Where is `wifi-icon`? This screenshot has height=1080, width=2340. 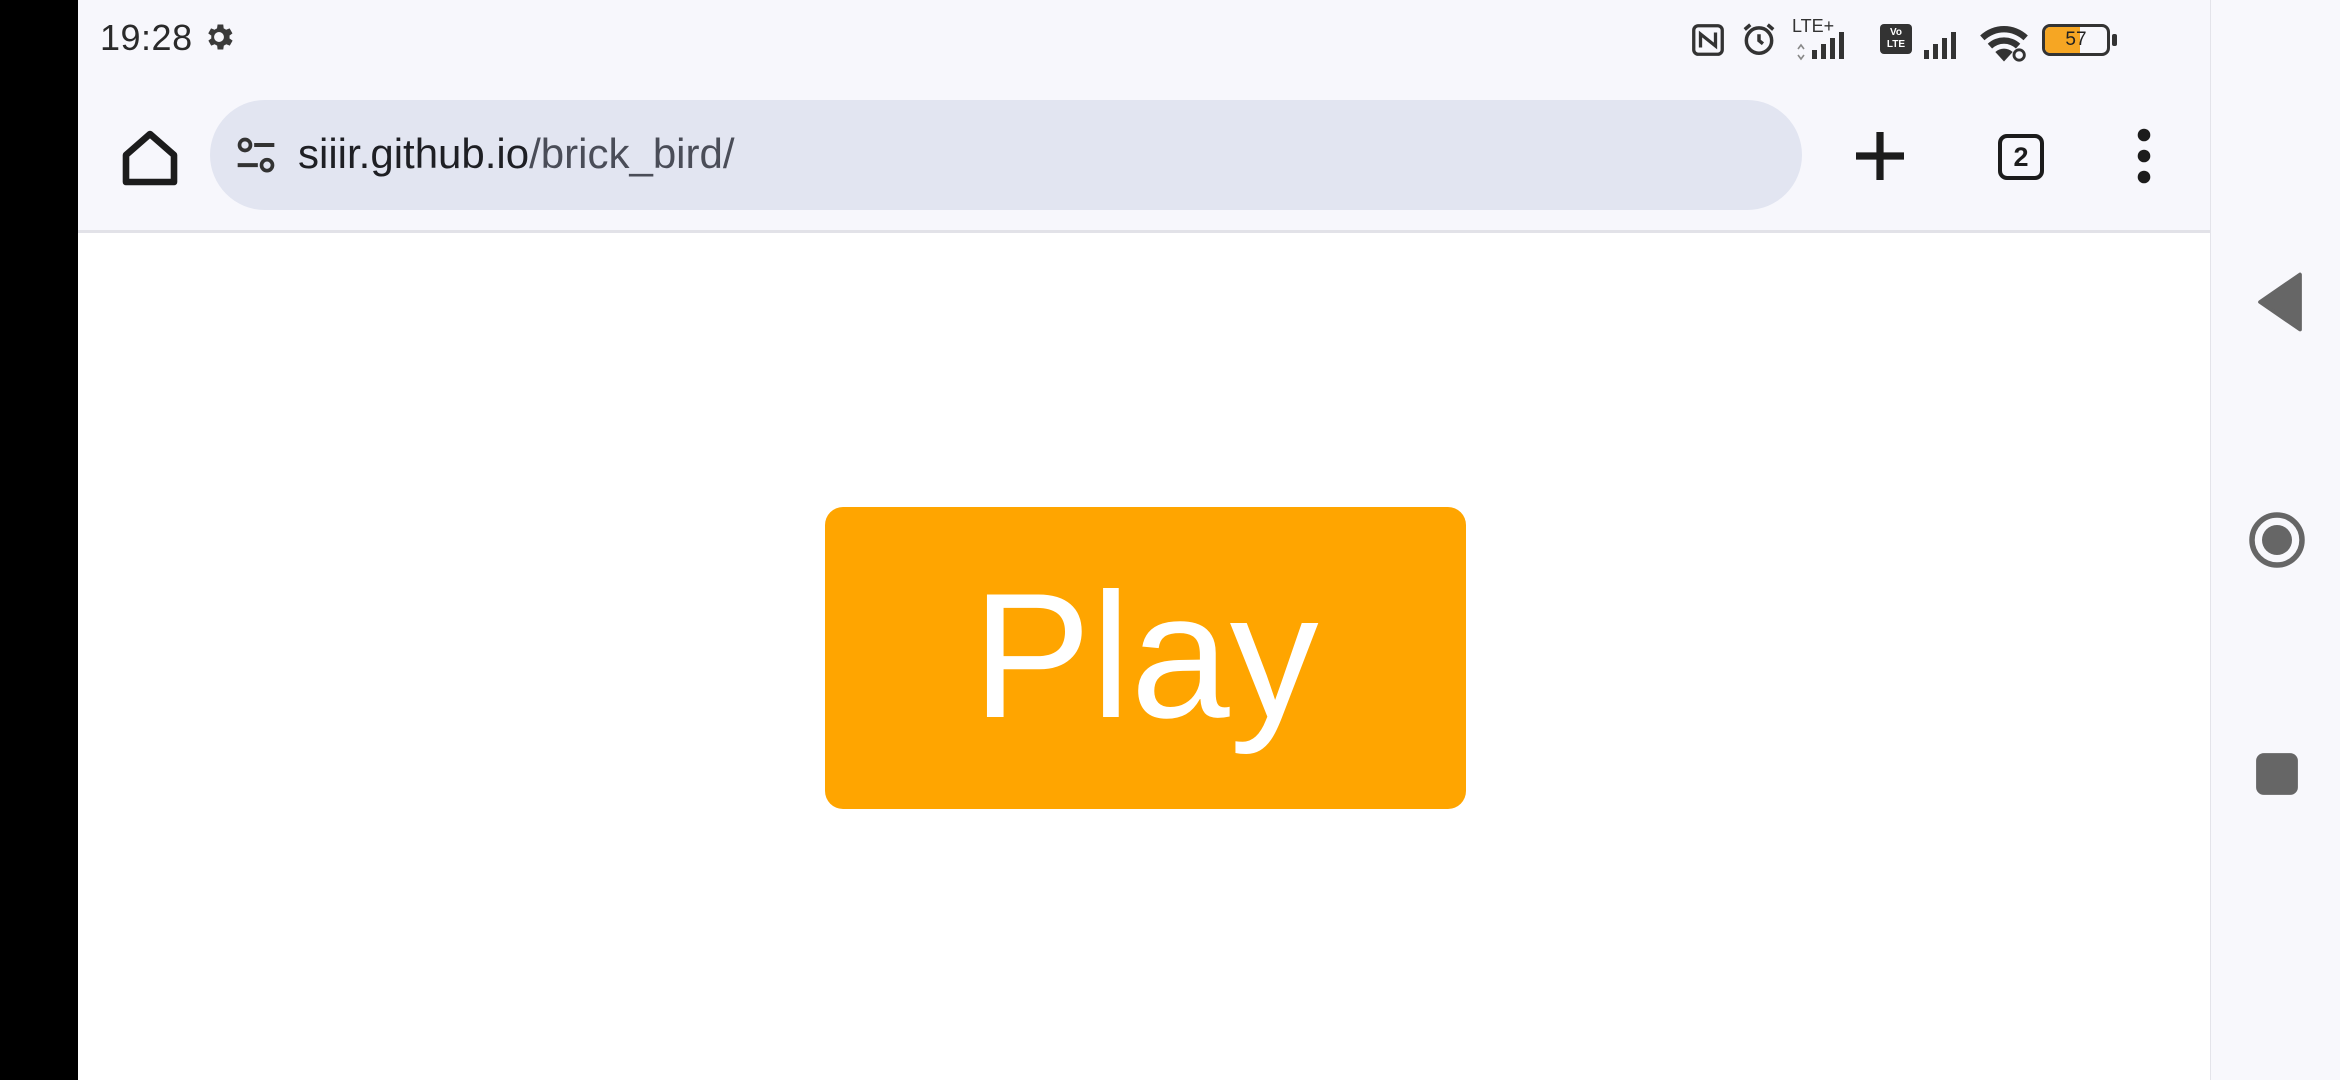 wifi-icon is located at coordinates (2004, 44).